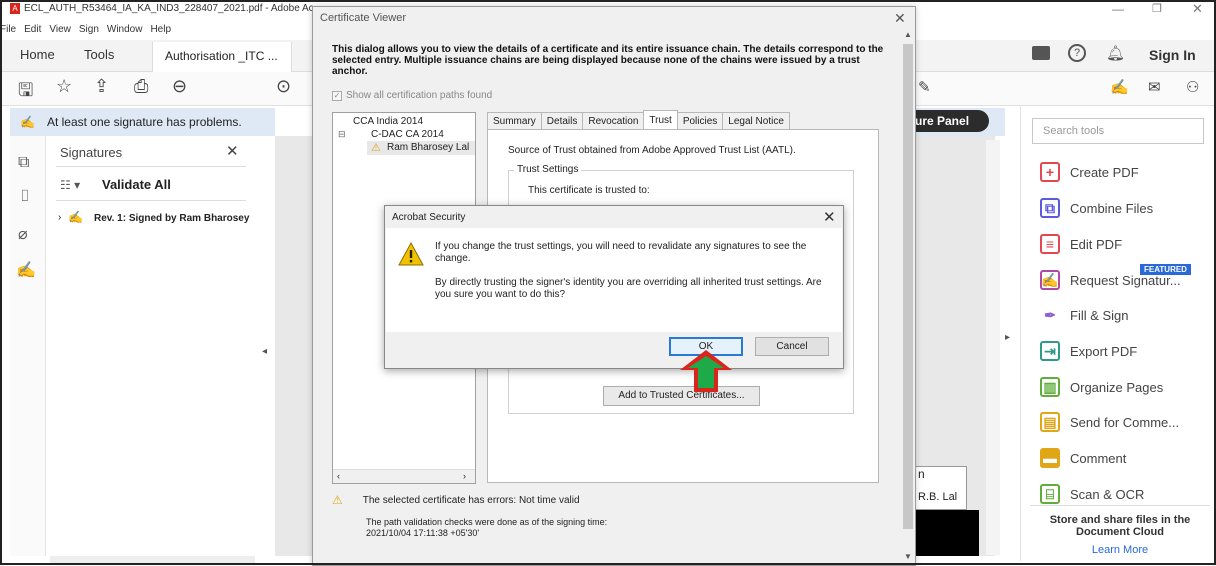 Image resolution: width=1216 pixels, height=566 pixels. Describe the element at coordinates (1050, 422) in the screenshot. I see `send-for-comments-icon: ▤` at that location.